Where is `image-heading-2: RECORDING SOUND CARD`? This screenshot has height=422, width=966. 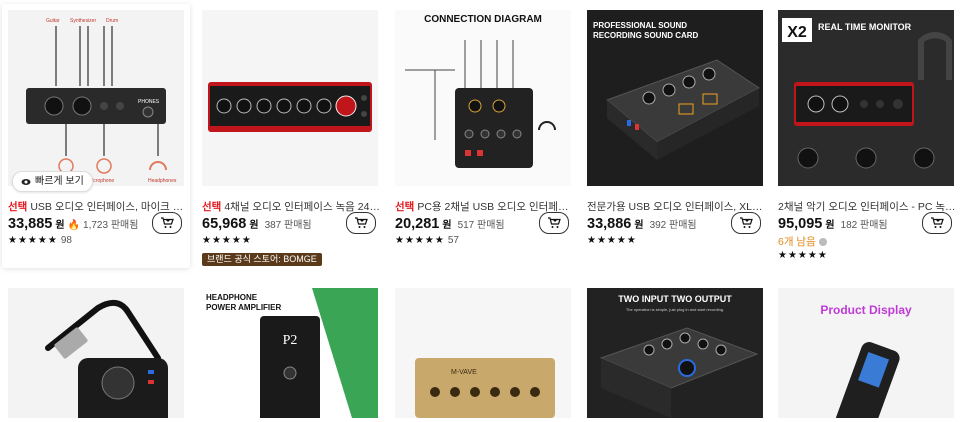 image-heading-2: RECORDING SOUND CARD is located at coordinates (646, 35).